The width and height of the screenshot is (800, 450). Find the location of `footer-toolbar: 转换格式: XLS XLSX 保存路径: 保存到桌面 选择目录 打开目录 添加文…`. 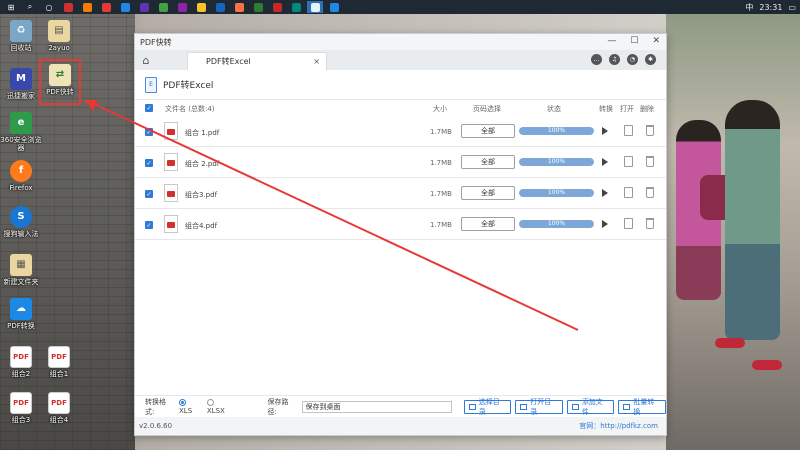

footer-toolbar: 转换格式: XLS XLSX 保存路径: 保存到桌面 选择目录 打开目录 添加文… is located at coordinates (400, 406).